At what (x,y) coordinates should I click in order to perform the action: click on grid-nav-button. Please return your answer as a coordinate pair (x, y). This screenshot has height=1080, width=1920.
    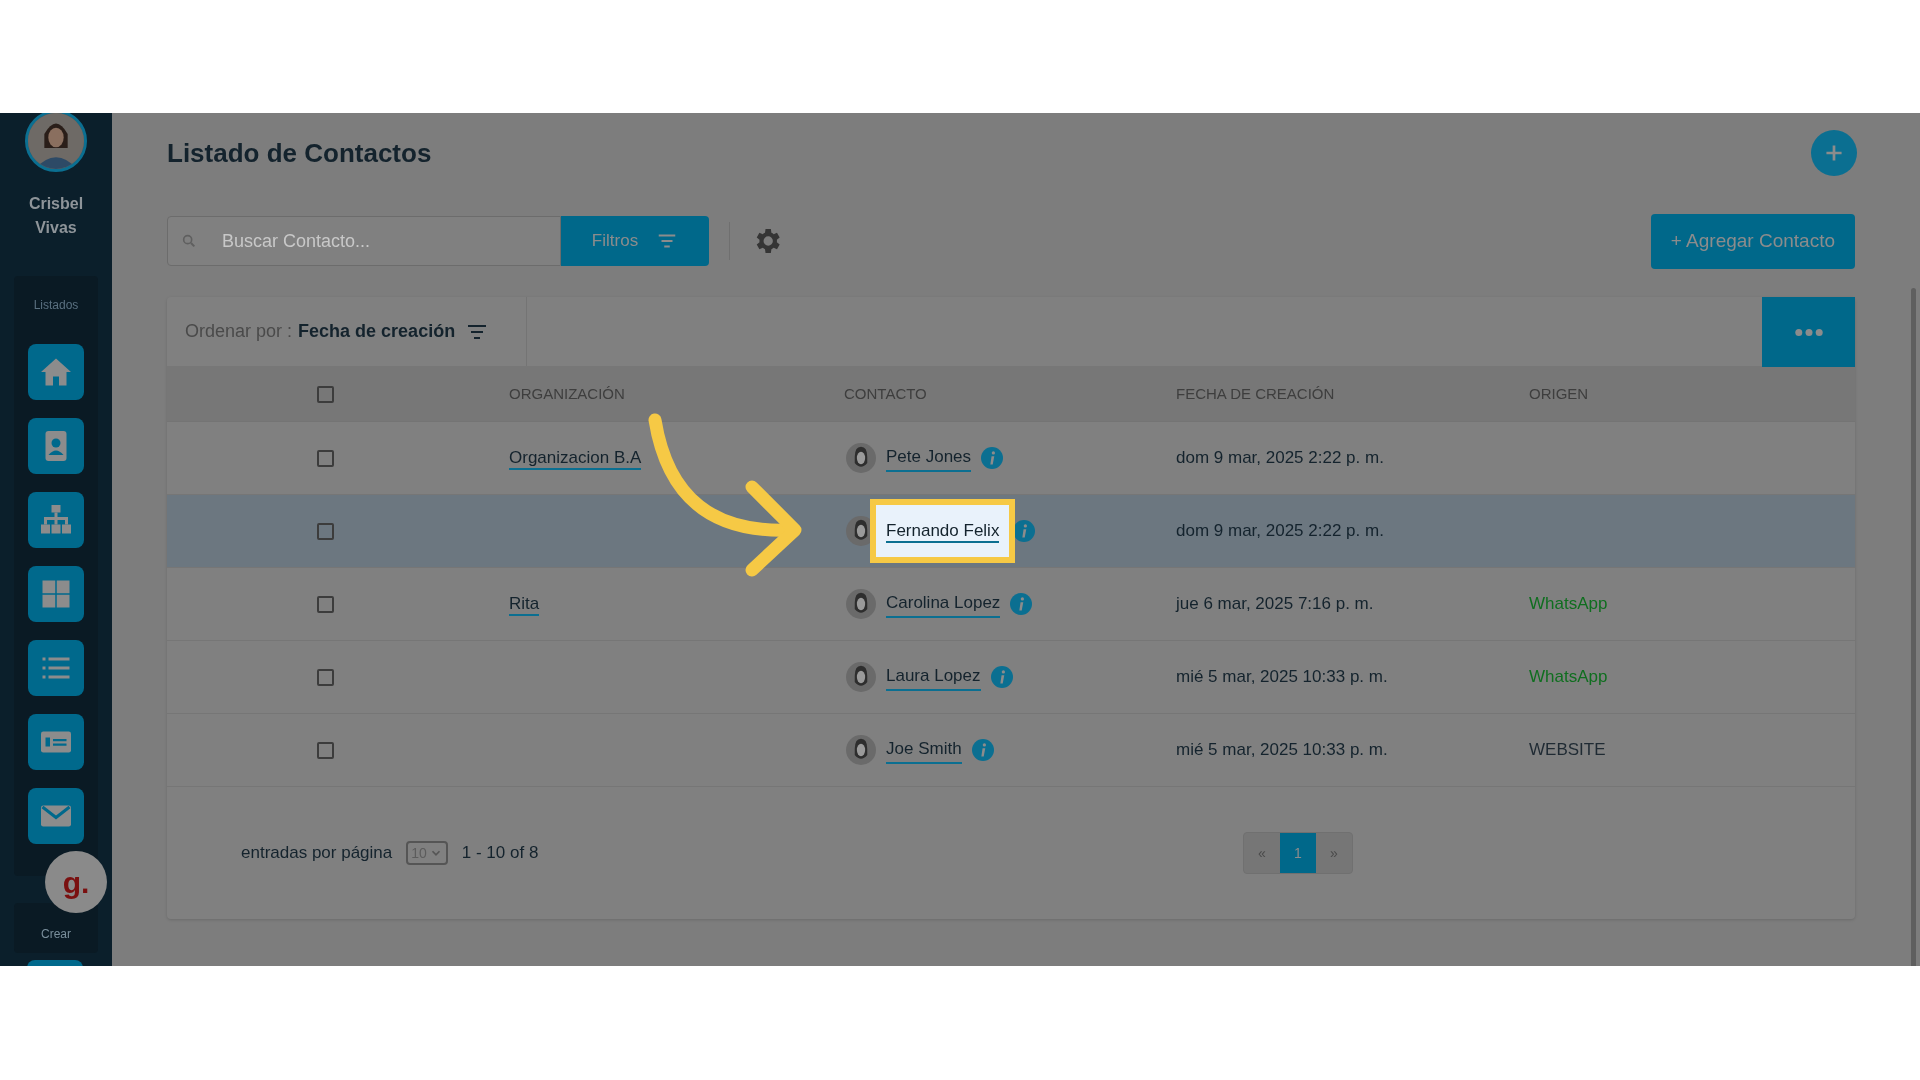
    Looking at the image, I should click on (56, 594).